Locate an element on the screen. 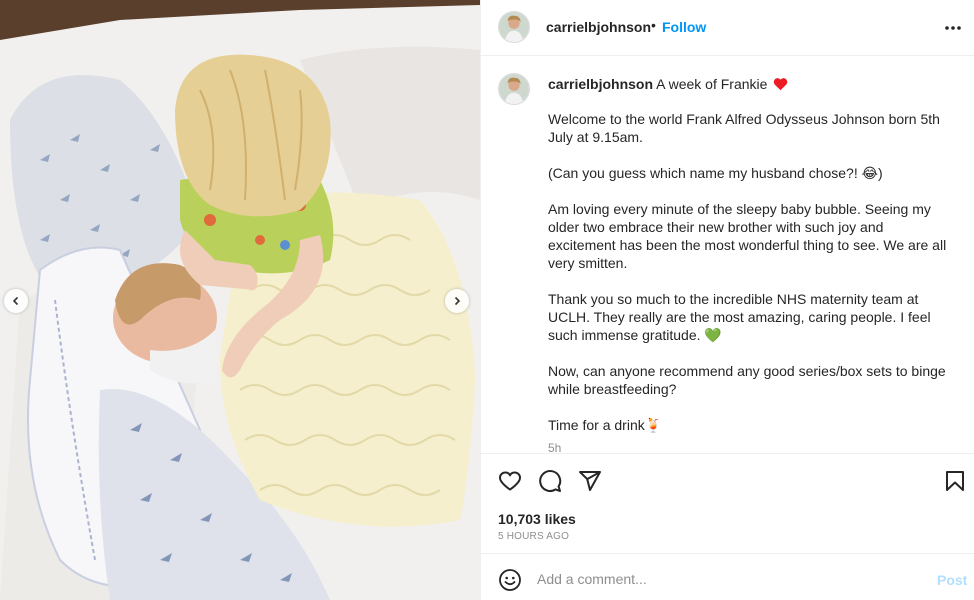  caption-avatar is located at coordinates (514, 89).